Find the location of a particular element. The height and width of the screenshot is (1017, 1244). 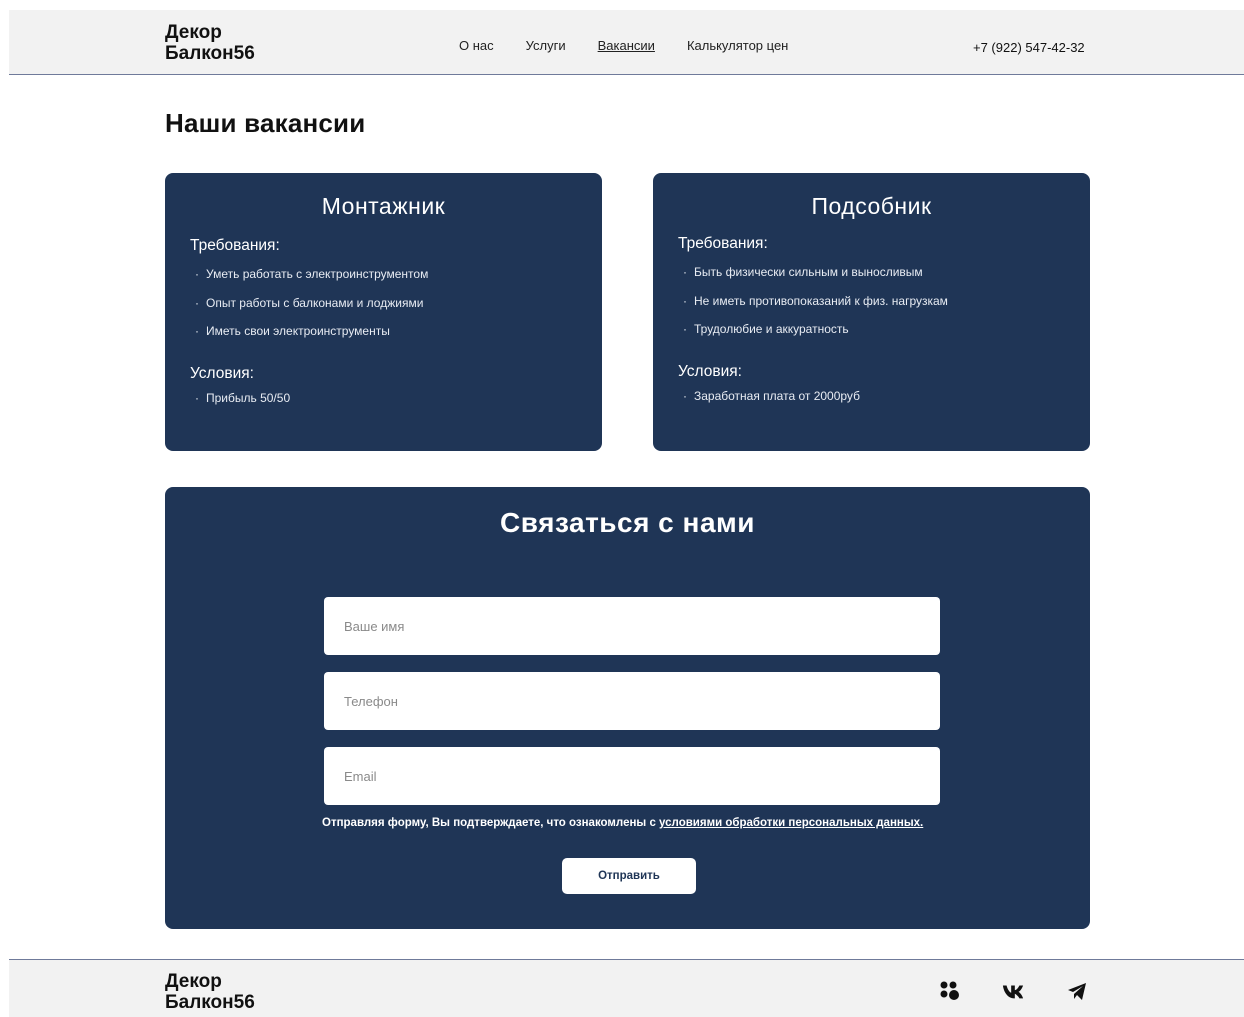

list-item: Быть физически сильным и выносливым is located at coordinates (815, 279).